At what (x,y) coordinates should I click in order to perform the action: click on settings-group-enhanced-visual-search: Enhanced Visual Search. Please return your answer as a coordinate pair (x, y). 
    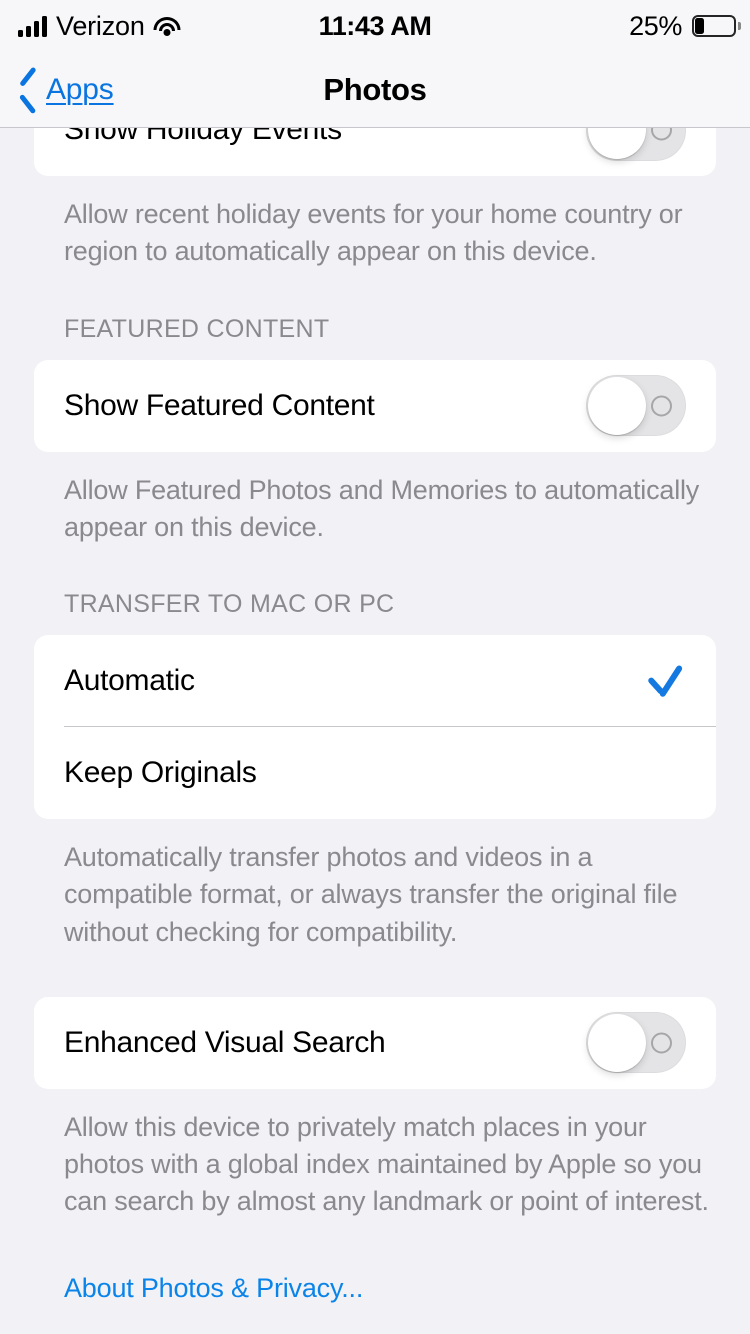
    Looking at the image, I should click on (375, 1042).